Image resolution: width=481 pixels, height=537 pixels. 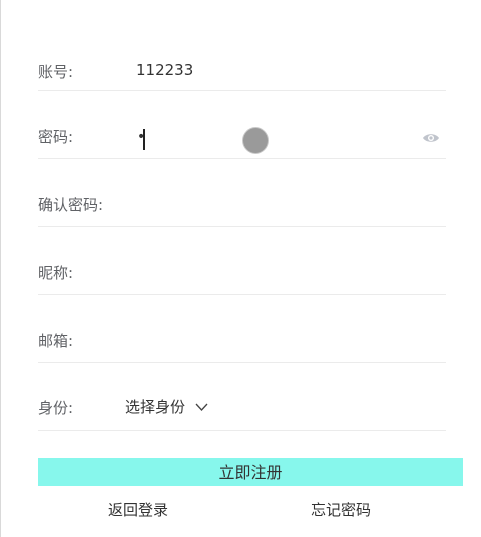 I want to click on role-select: 选择身份, so click(x=166, y=406).